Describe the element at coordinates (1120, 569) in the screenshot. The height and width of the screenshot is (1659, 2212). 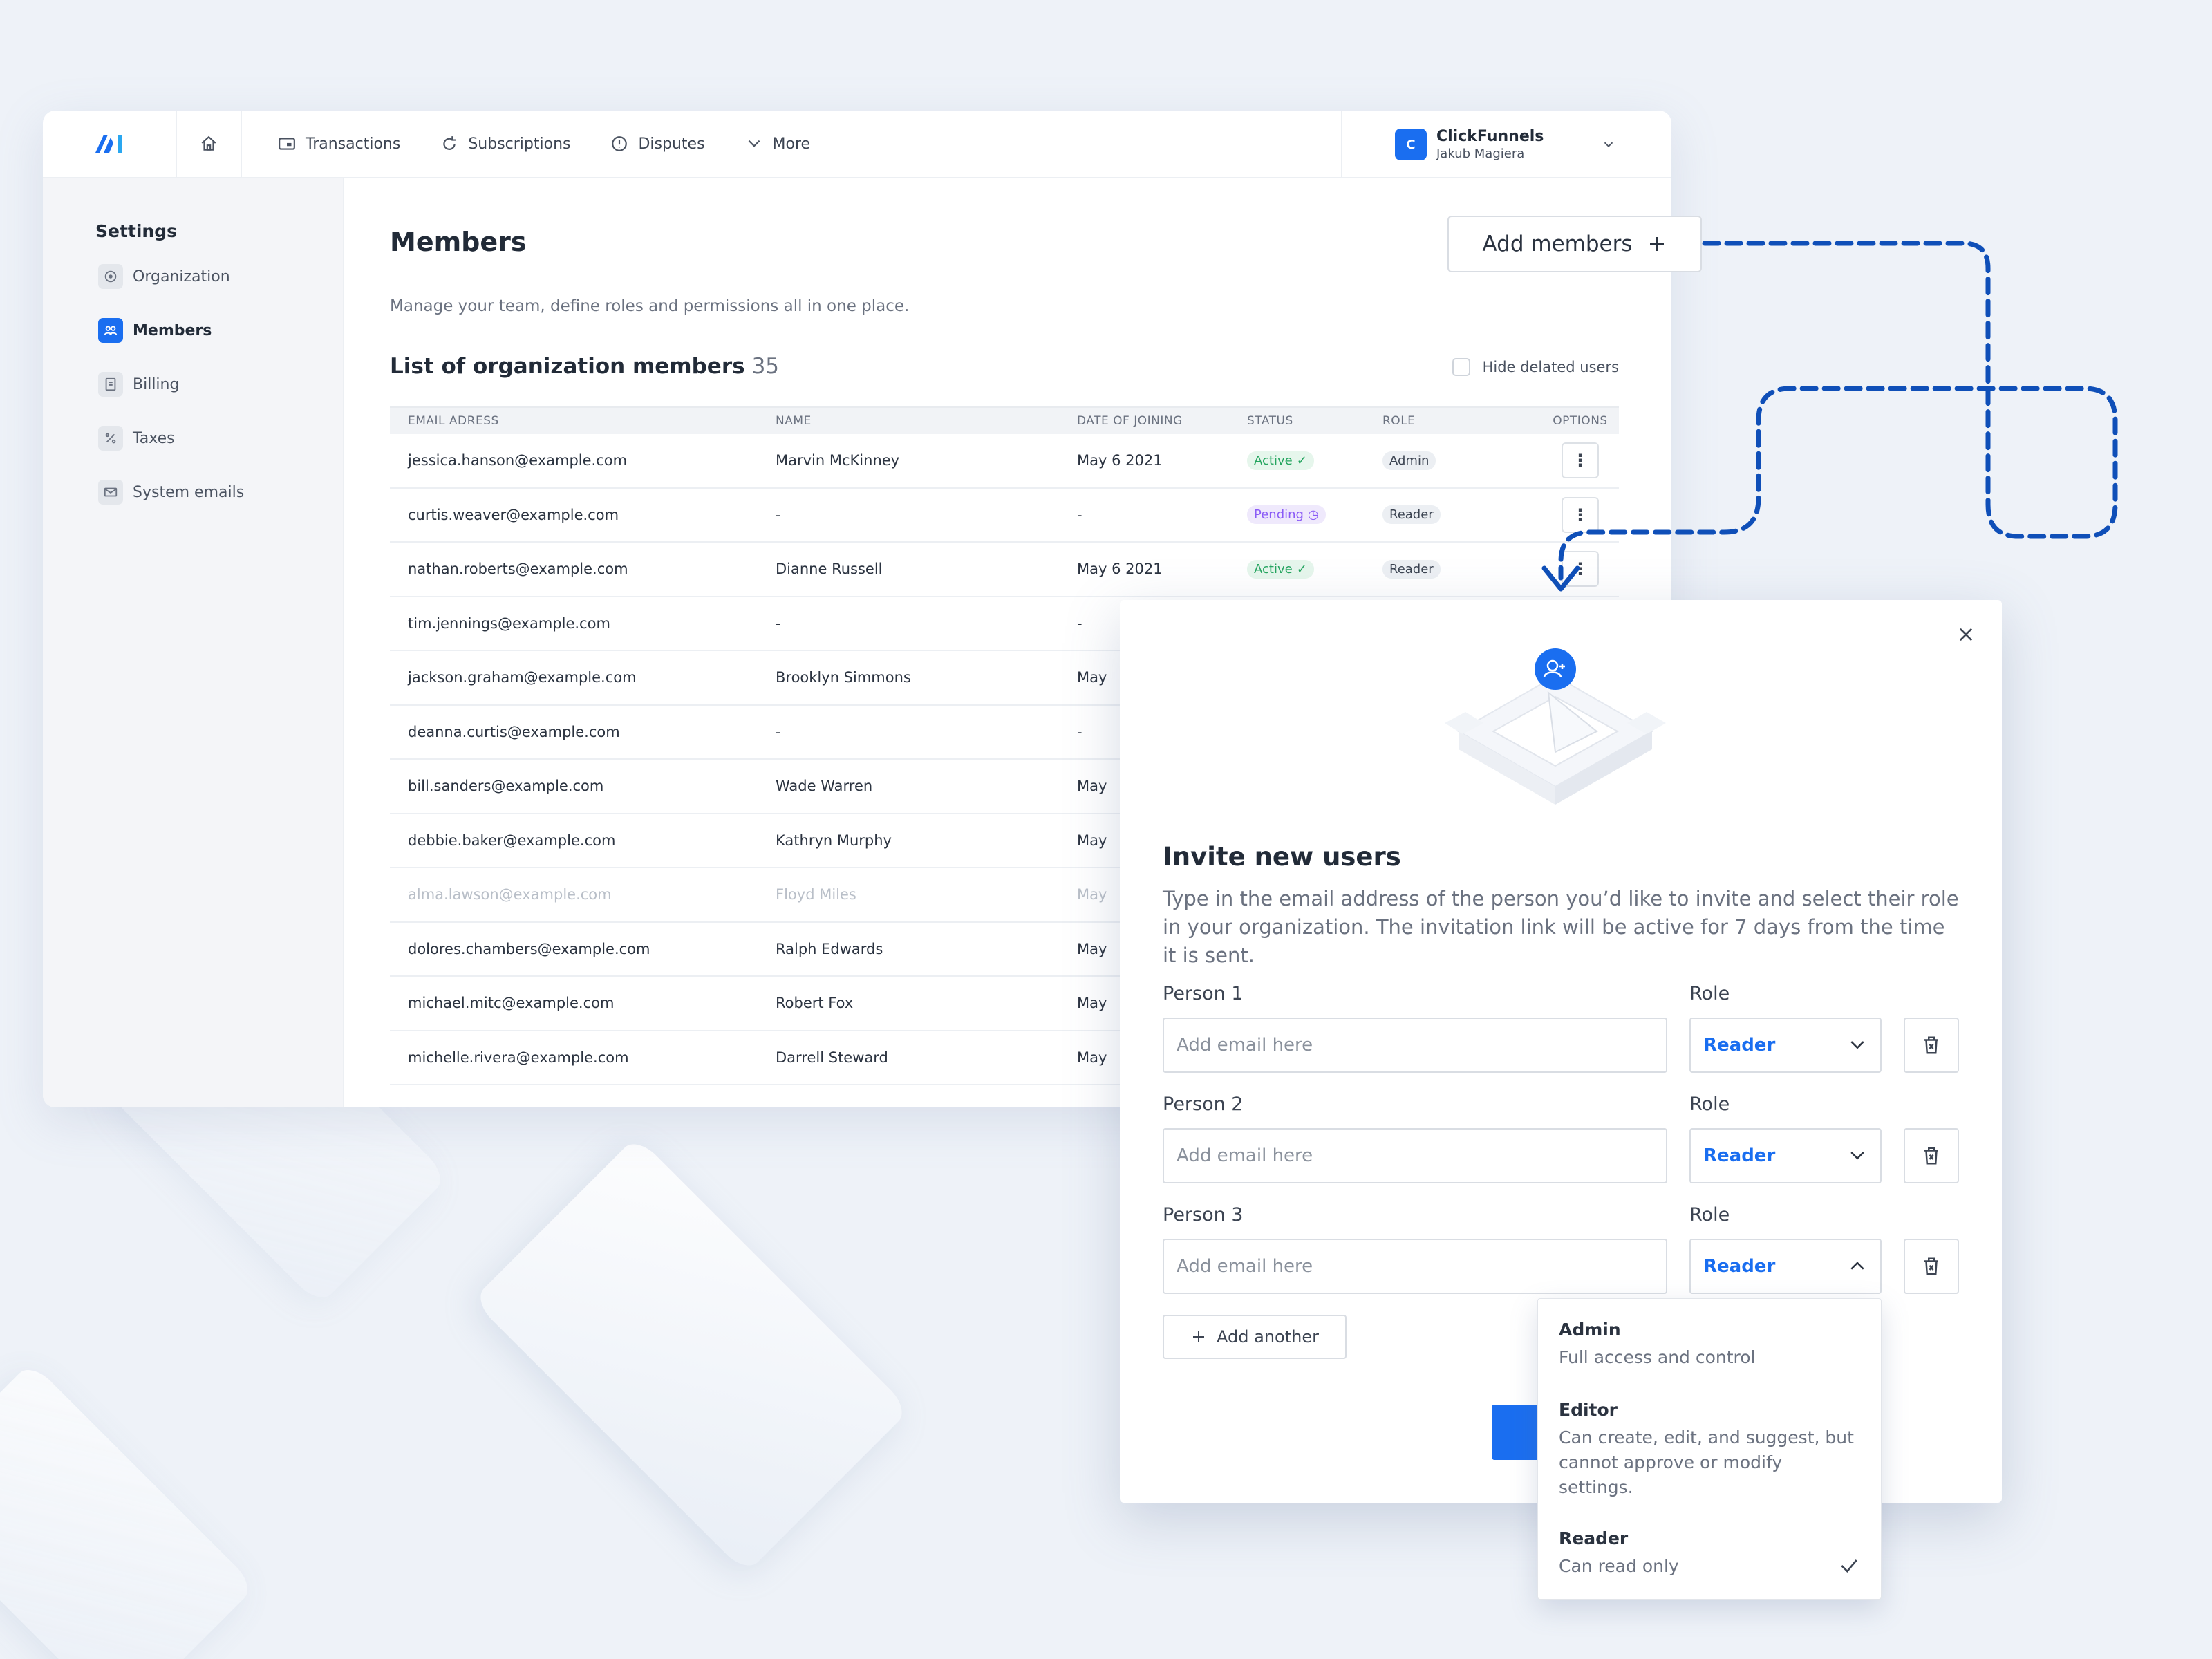
I see `cell-date: May 6 2021` at that location.